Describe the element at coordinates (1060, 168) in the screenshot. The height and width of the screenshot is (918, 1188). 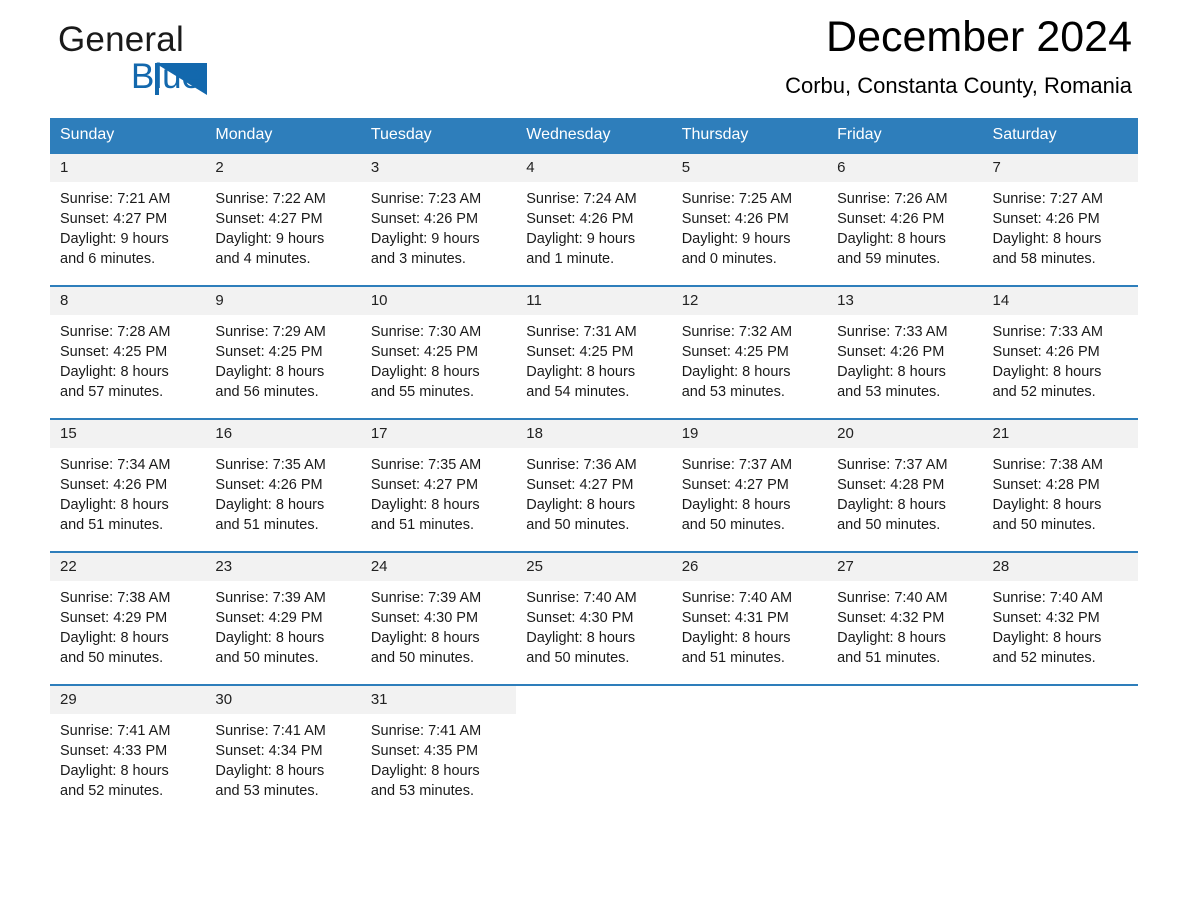
I see `day-number-bar: 7` at that location.